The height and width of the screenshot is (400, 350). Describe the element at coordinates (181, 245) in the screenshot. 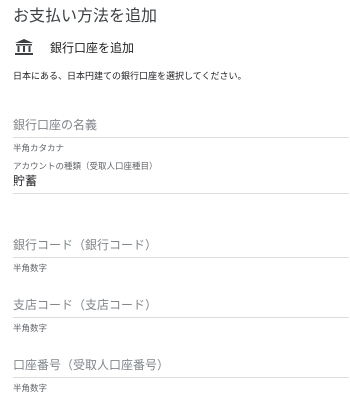

I see `bank-code-input: 銀行コード（銀行コード）` at that location.